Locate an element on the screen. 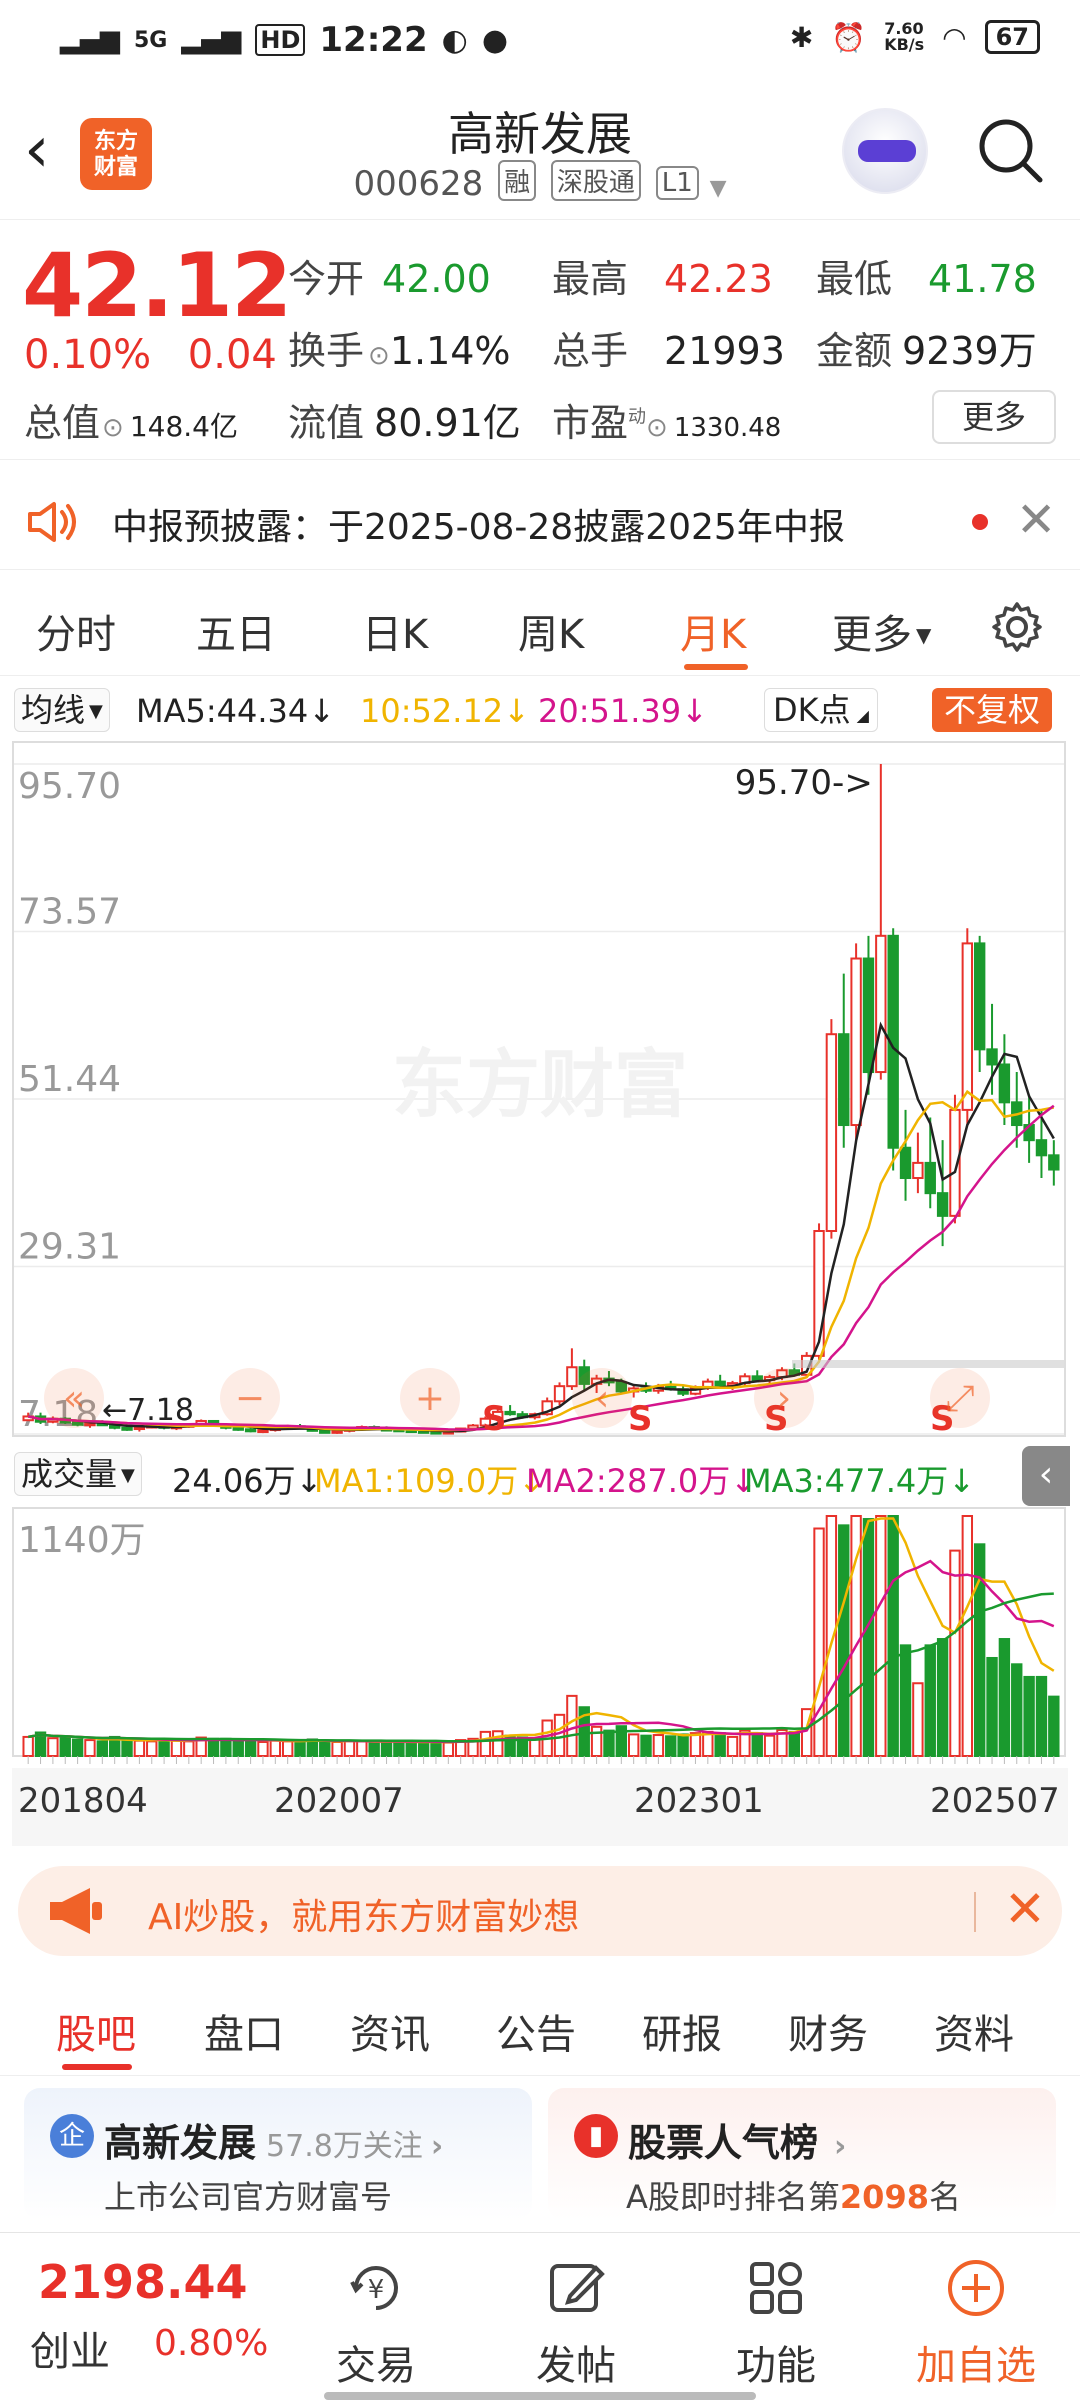 This screenshot has height=2408, width=1080. volume-selector: 成交量 ▼ is located at coordinates (78, 1474).